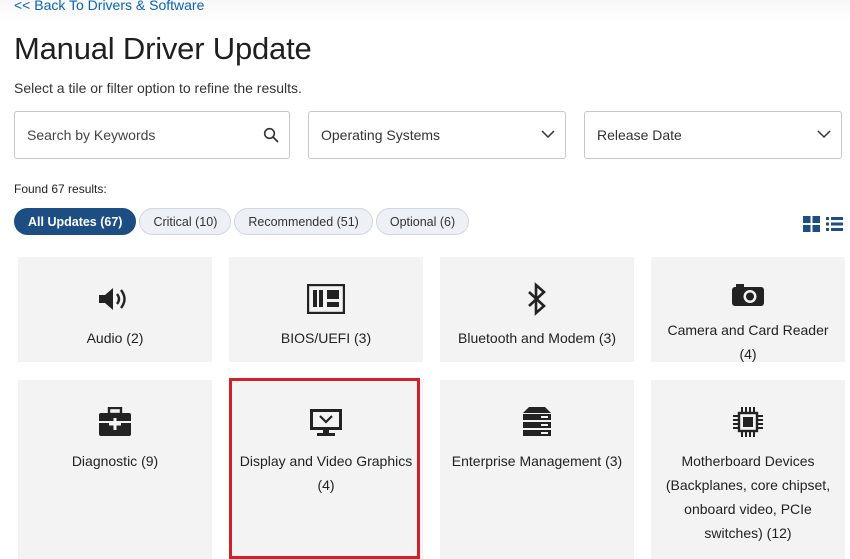 This screenshot has height=559, width=850. I want to click on tile-diagnostic: Diagnostic (9), so click(115, 469).